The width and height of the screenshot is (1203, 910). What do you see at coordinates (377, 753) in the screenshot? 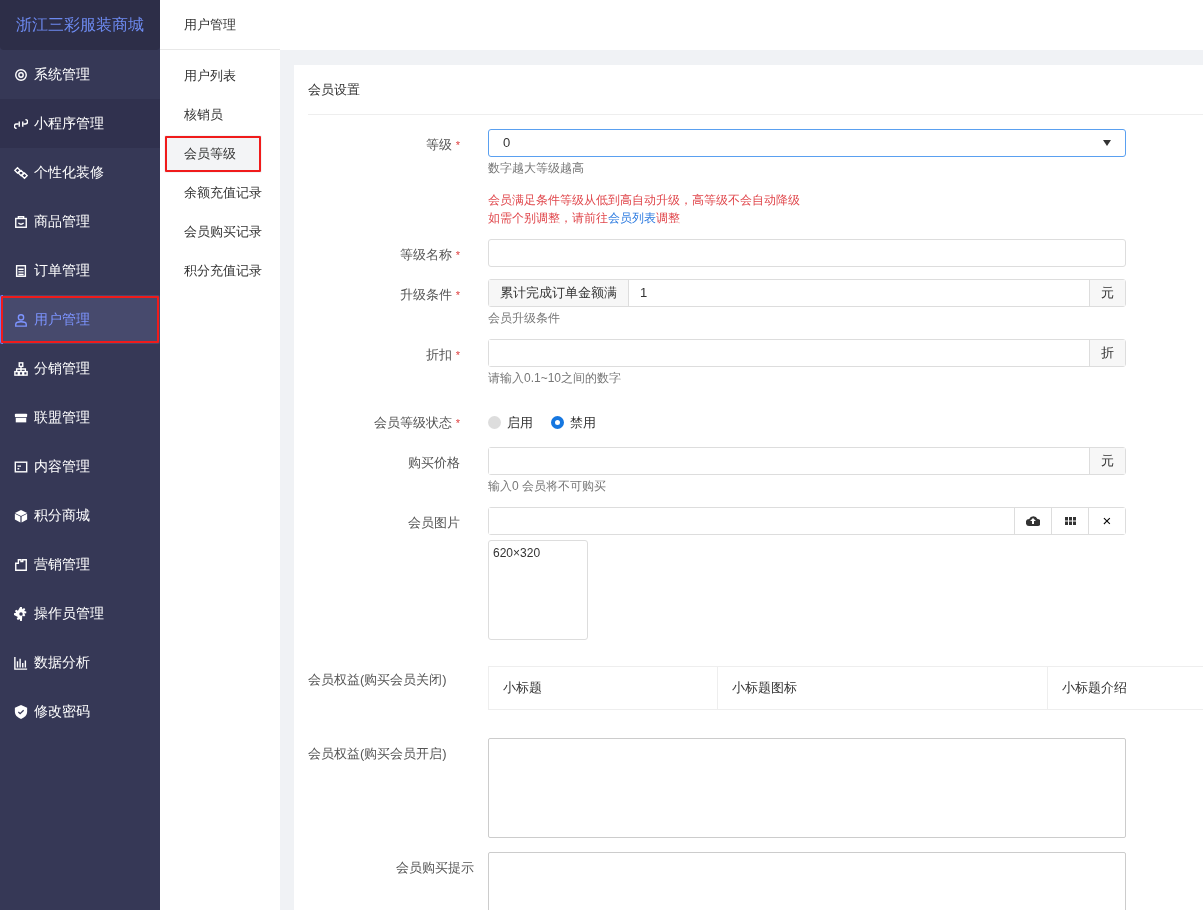
I see `field-label: 会员权益(购买会员开启)` at bounding box center [377, 753].